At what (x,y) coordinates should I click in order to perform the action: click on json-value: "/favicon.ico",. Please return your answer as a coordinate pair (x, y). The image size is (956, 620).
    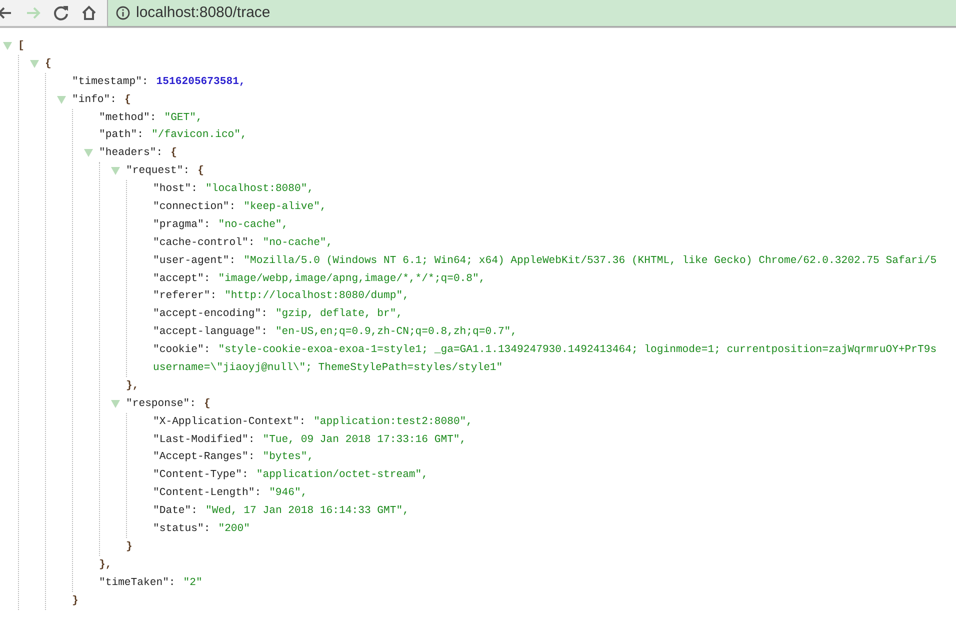
    Looking at the image, I should click on (199, 135).